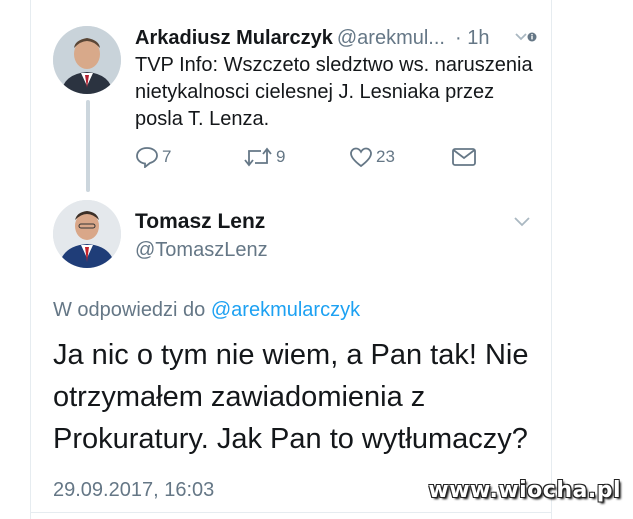  Describe the element at coordinates (472, 38) in the screenshot. I see `tweet-time: · 1h` at that location.